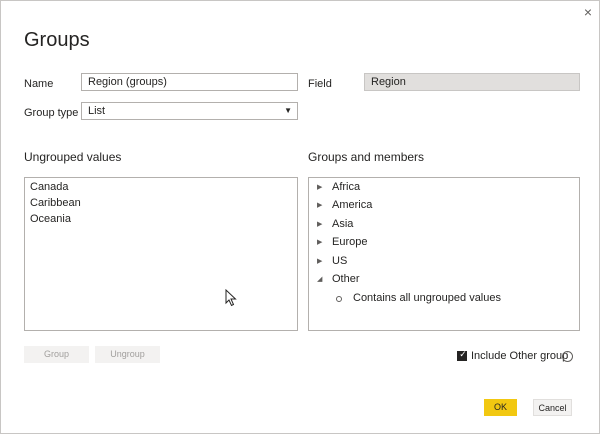 This screenshot has width=600, height=434. I want to click on member-label: Contains all ungrouped values, so click(427, 298).